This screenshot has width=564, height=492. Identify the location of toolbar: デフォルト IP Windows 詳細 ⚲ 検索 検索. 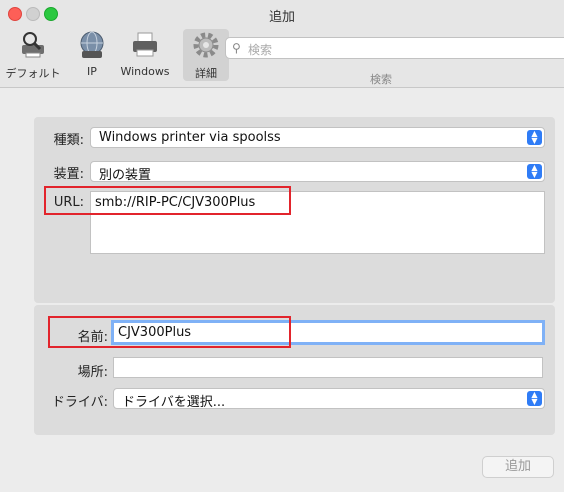
(282, 56).